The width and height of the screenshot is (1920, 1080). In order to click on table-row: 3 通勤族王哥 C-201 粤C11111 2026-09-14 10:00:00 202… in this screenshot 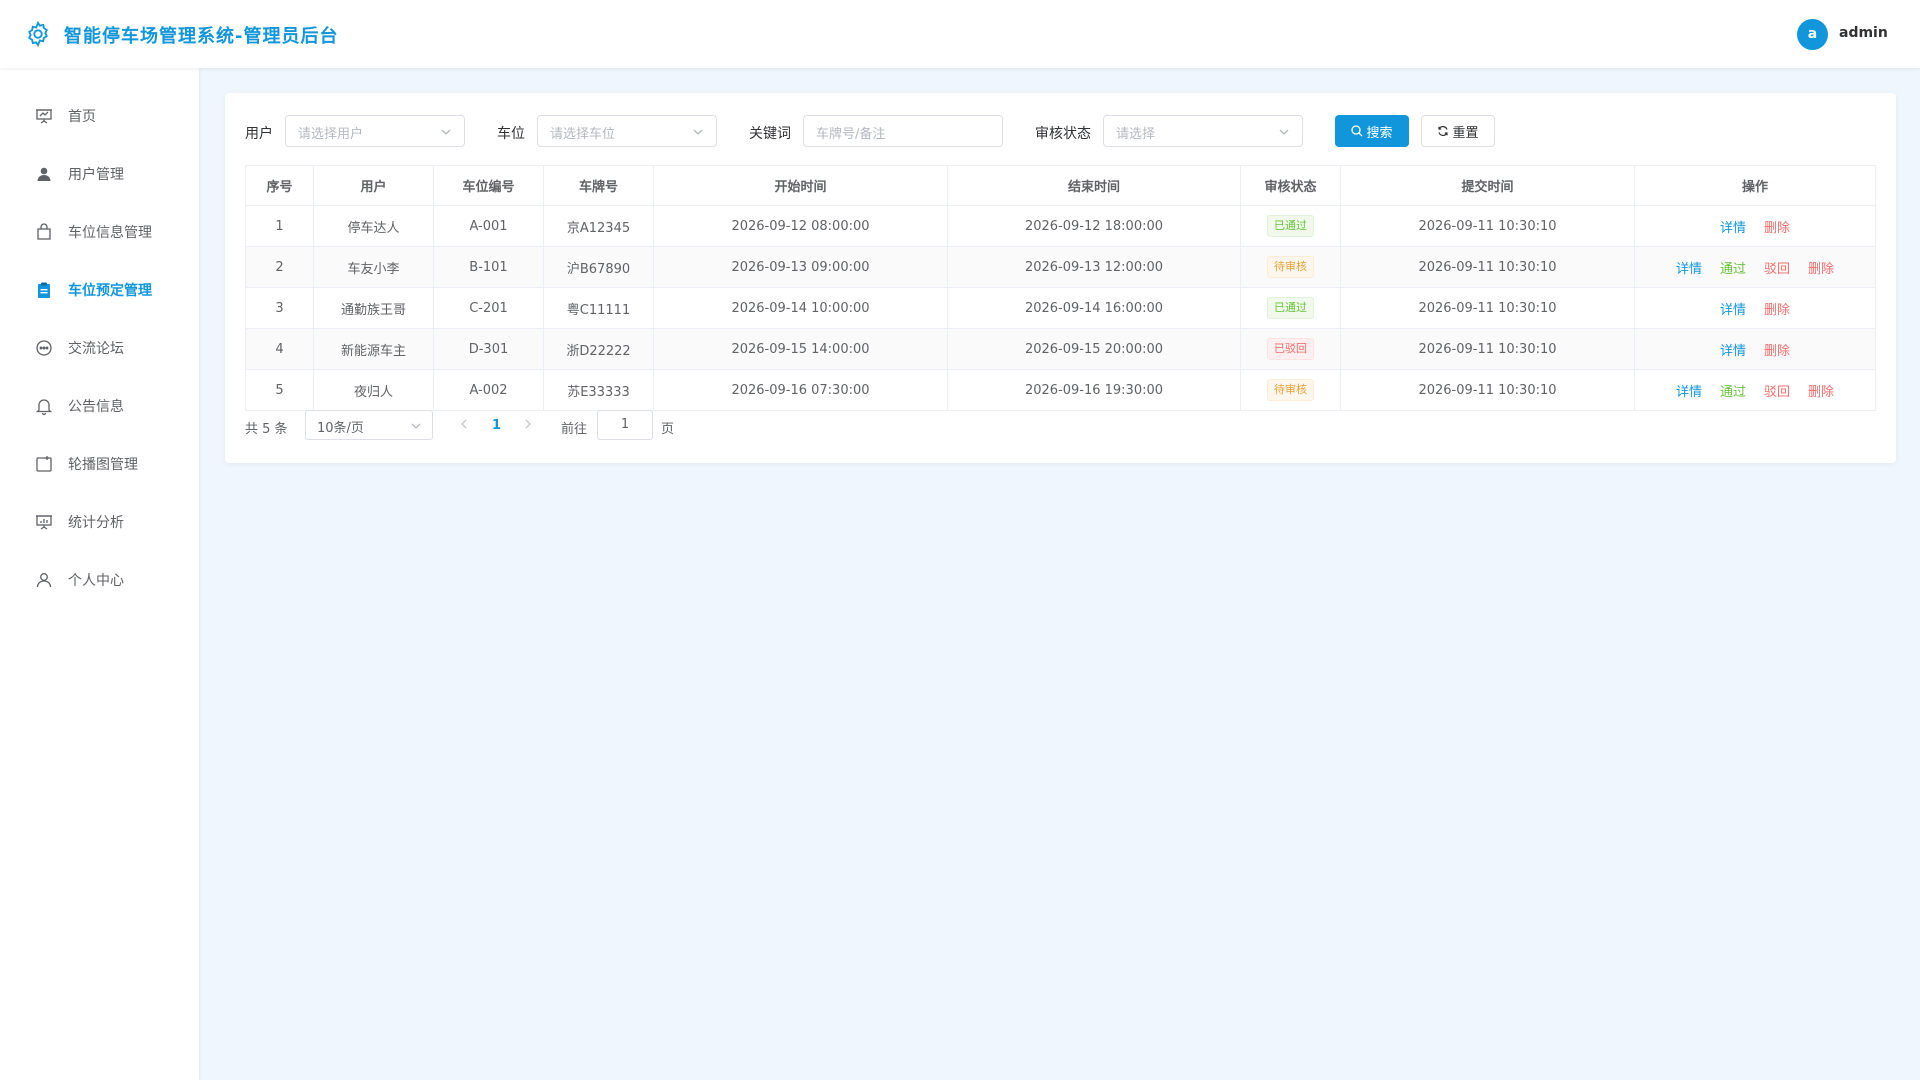, I will do `click(1060, 308)`.